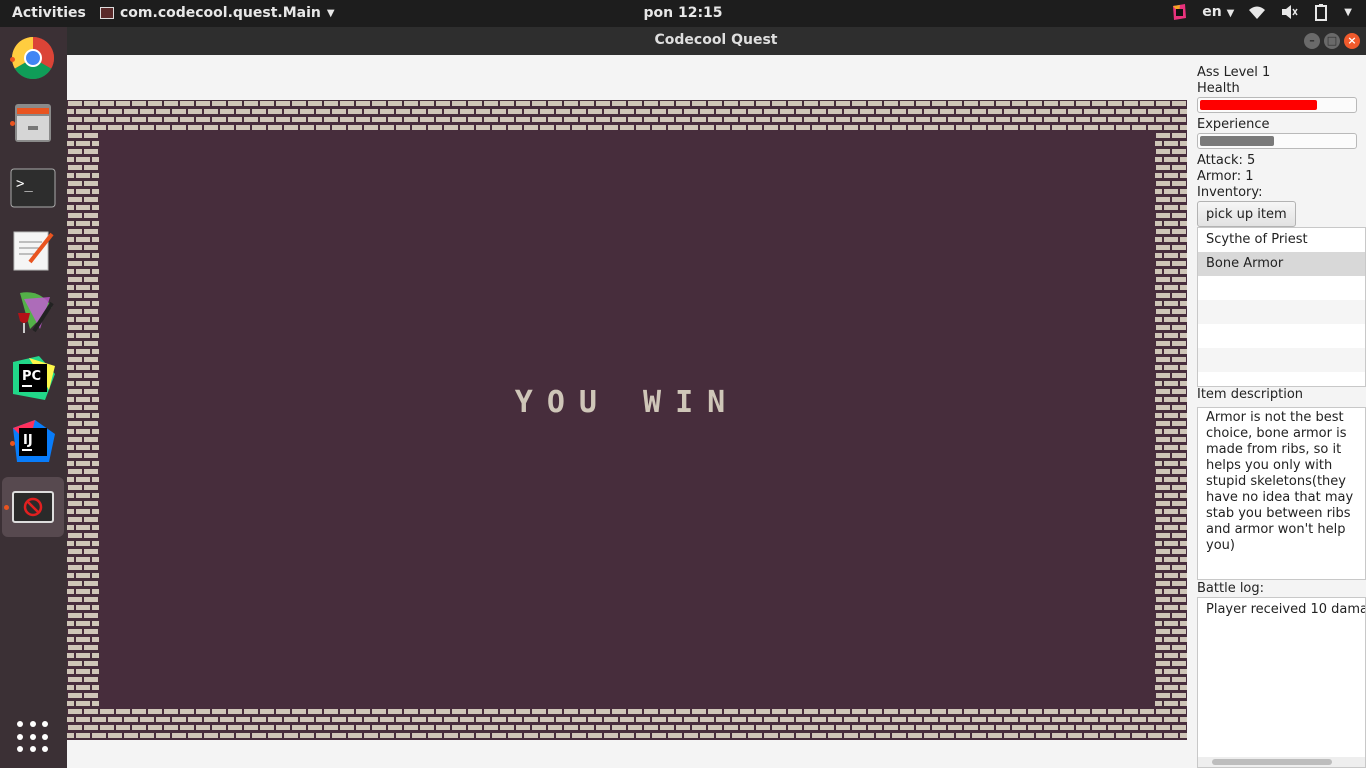 The image size is (1366, 768). I want to click on dock-java-app, so click(33, 507).